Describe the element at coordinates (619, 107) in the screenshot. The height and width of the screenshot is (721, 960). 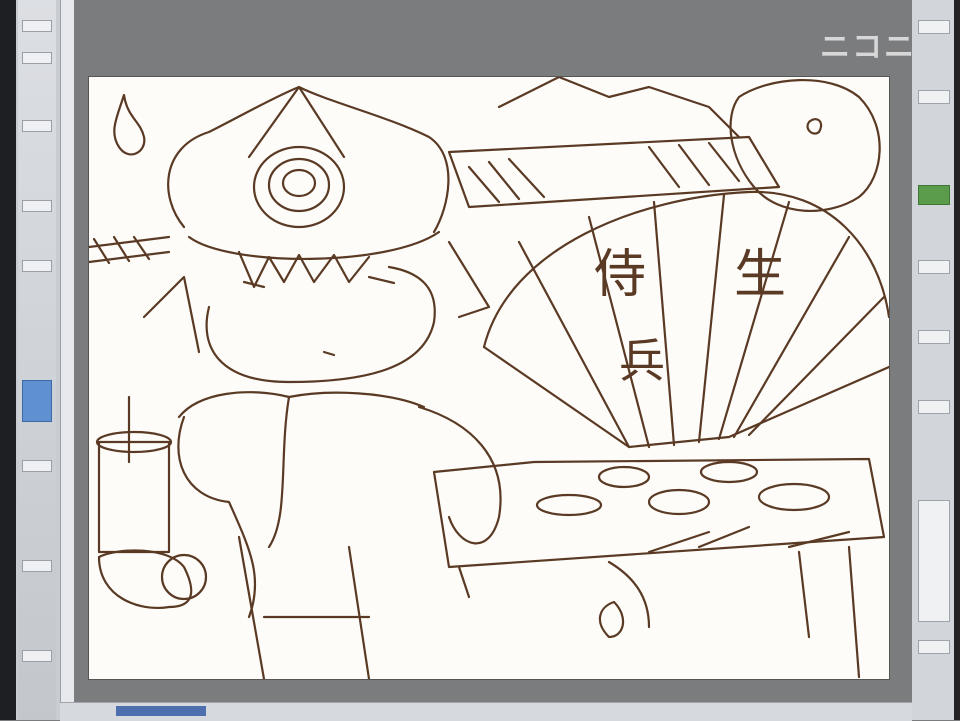
I see `shrine-roof-top` at that location.